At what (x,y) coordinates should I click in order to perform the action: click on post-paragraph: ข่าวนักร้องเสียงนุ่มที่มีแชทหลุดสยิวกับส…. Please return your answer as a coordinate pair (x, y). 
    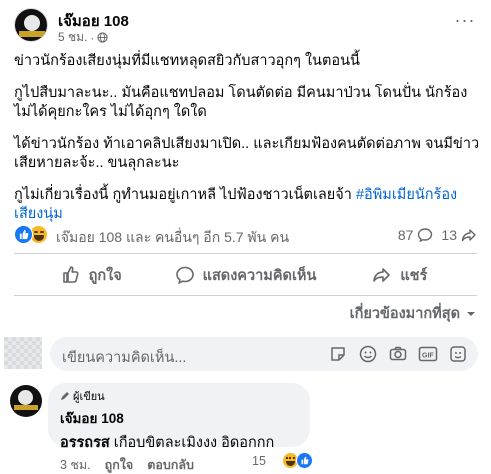
    Looking at the image, I should click on (187, 61).